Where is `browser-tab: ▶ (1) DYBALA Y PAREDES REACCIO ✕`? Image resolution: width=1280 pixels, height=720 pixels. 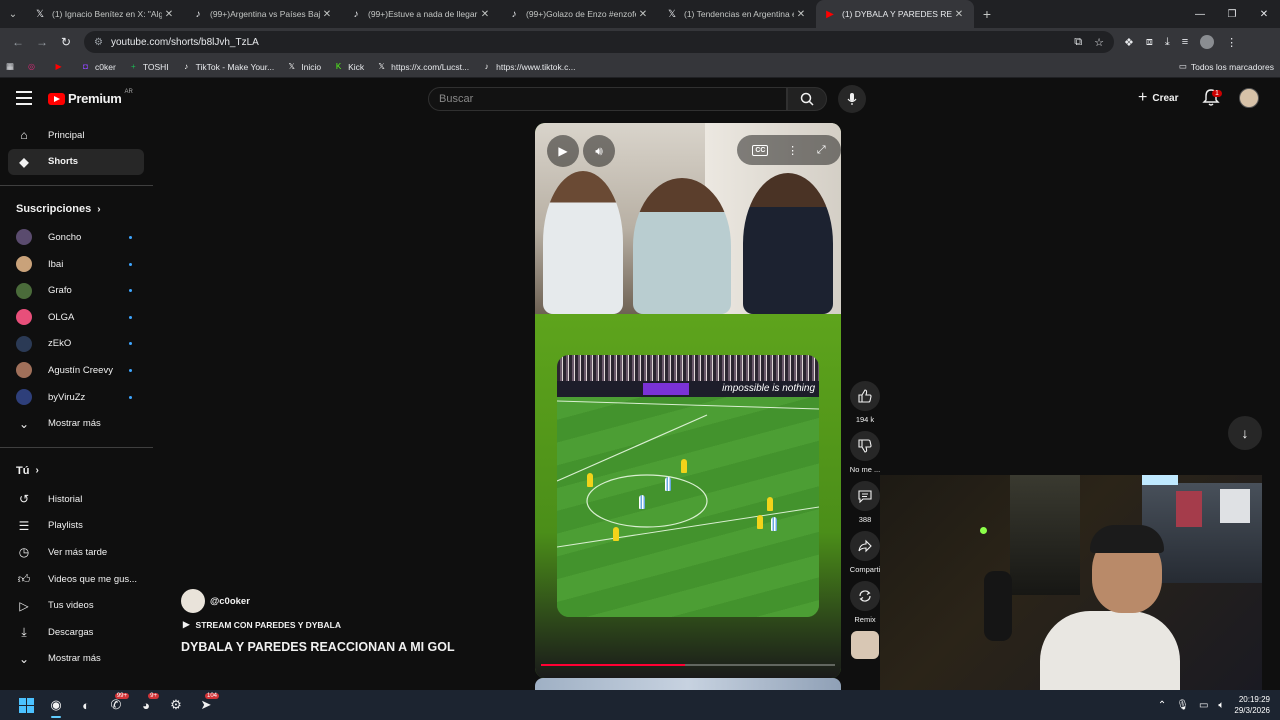 browser-tab: ▶ (1) DYBALA Y PAREDES REACCIO ✕ is located at coordinates (895, 14).